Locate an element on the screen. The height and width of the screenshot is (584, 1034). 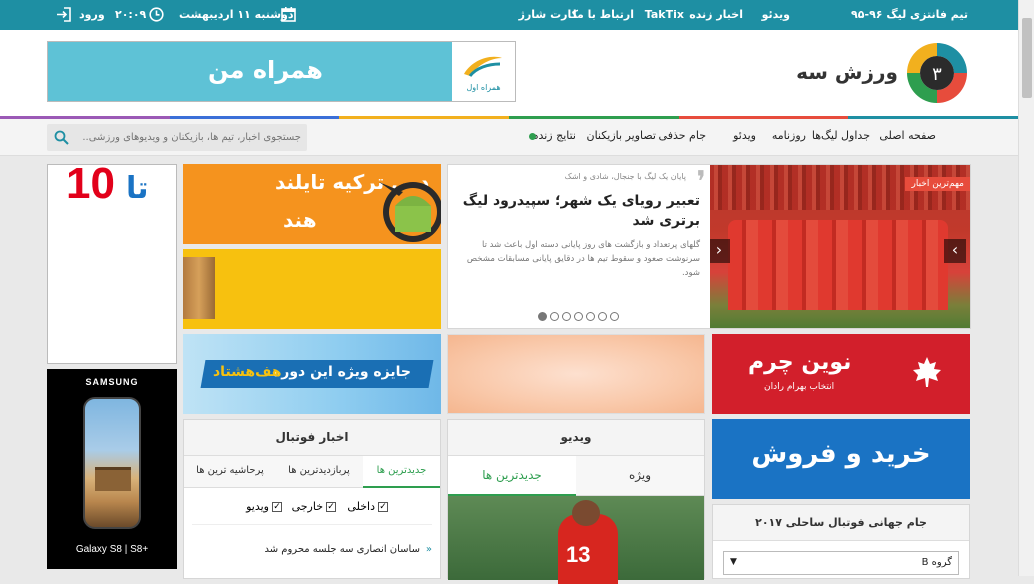
divider is located at coordinates (312, 524).